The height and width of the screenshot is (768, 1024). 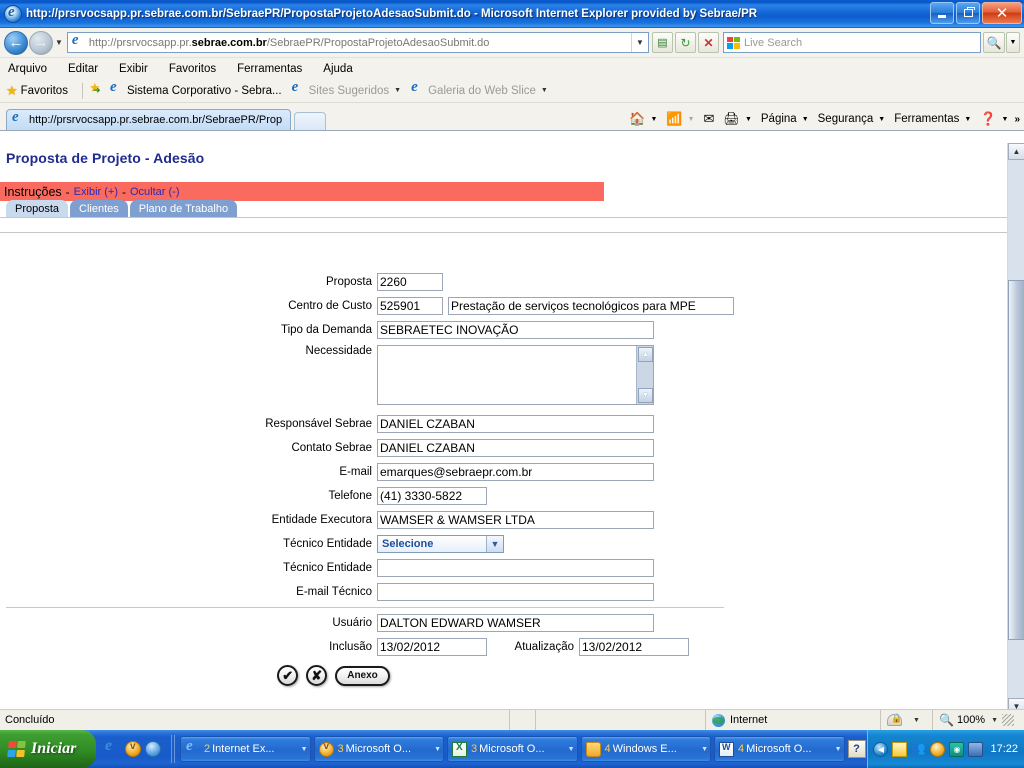 What do you see at coordinates (337, 69) in the screenshot?
I see `menu-item-ajuda: Ajuda` at bounding box center [337, 69].